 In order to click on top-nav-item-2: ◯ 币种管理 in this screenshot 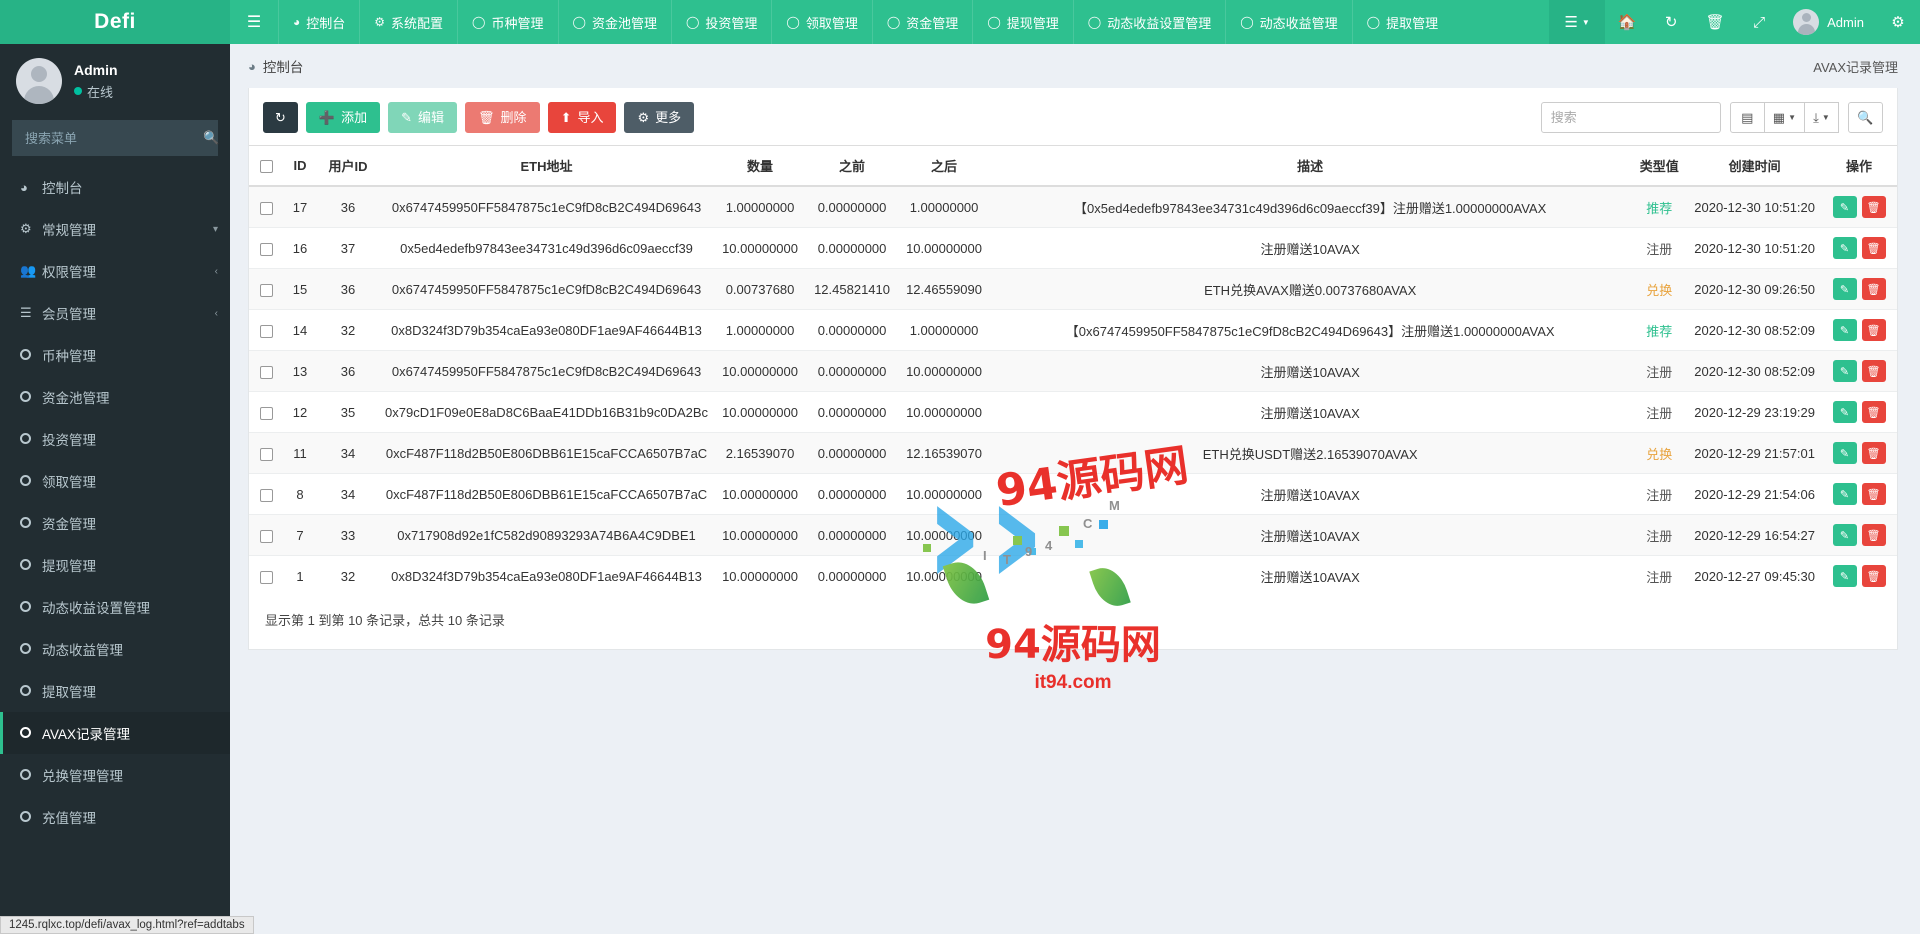, I will do `click(507, 22)`.